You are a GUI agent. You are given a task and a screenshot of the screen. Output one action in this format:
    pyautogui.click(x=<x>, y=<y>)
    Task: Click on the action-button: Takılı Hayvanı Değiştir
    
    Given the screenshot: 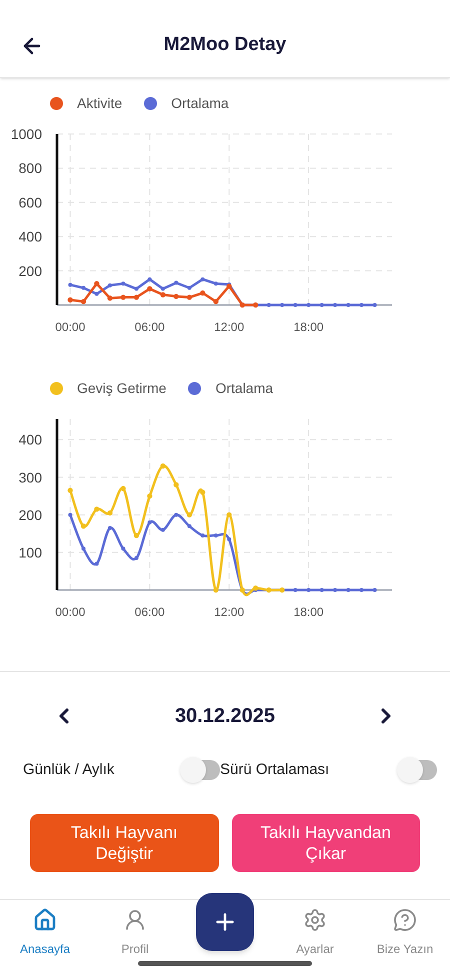 What is the action you would take?
    pyautogui.click(x=124, y=843)
    